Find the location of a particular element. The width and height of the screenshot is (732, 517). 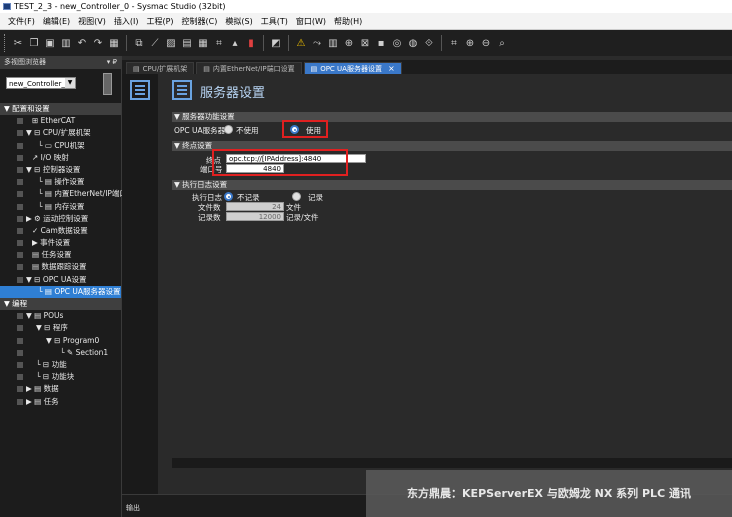

tree-item: ✓ Cam数据设置 is located at coordinates (60, 231).